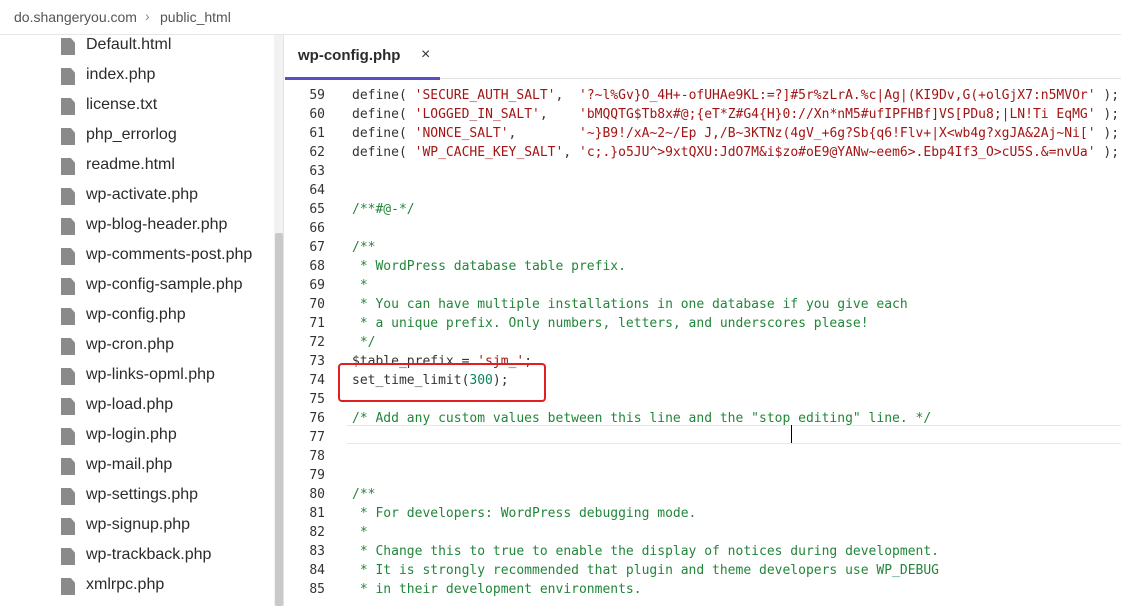 Image resolution: width=1121 pixels, height=606 pixels. I want to click on line-number: 75, so click(317, 399).